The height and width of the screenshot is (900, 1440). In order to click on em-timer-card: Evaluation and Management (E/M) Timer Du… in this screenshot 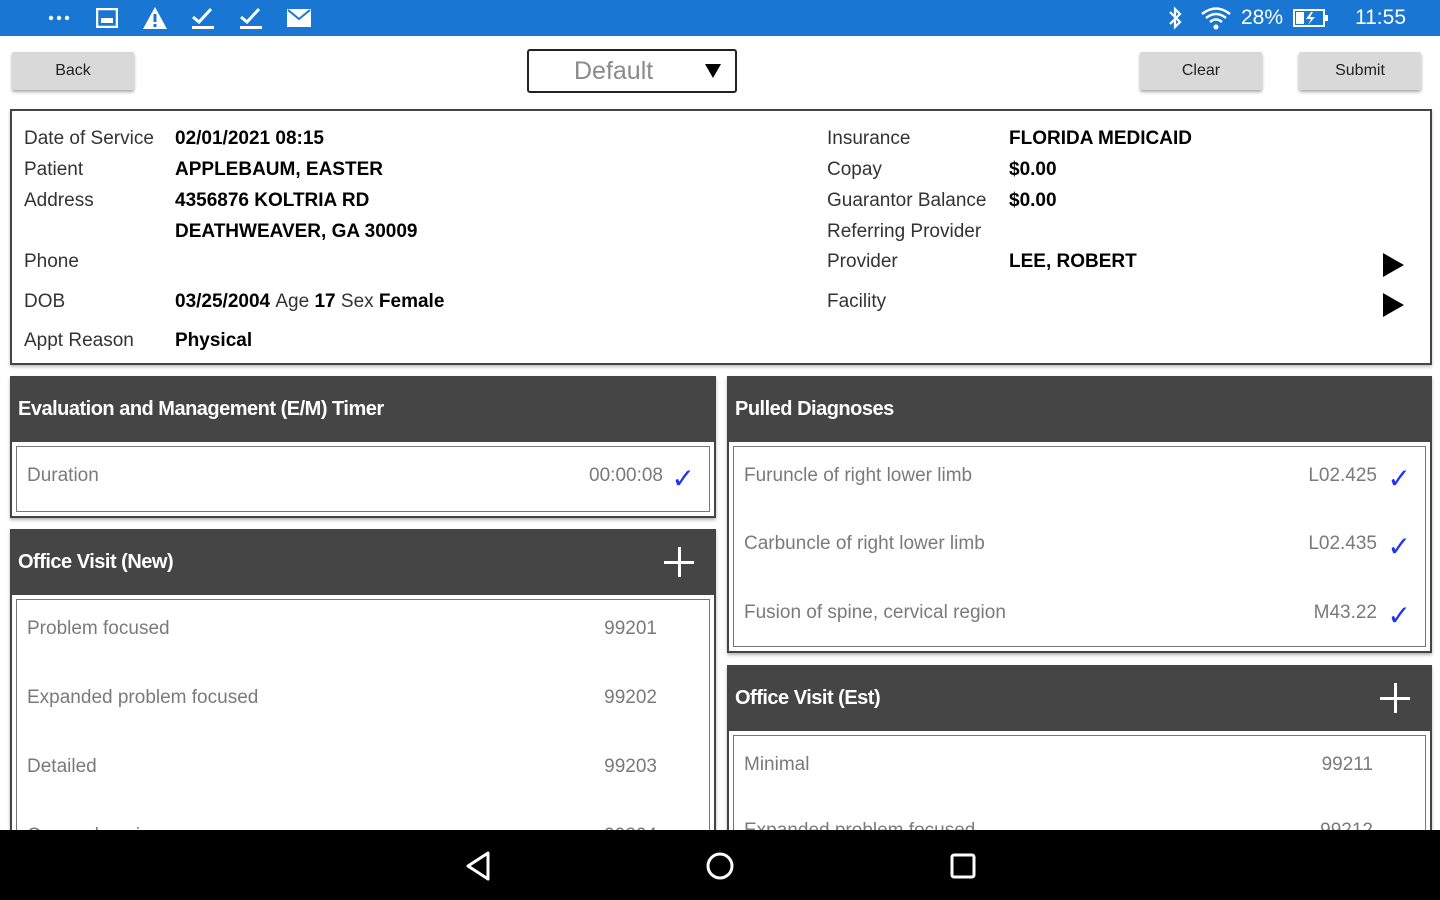, I will do `click(363, 447)`.